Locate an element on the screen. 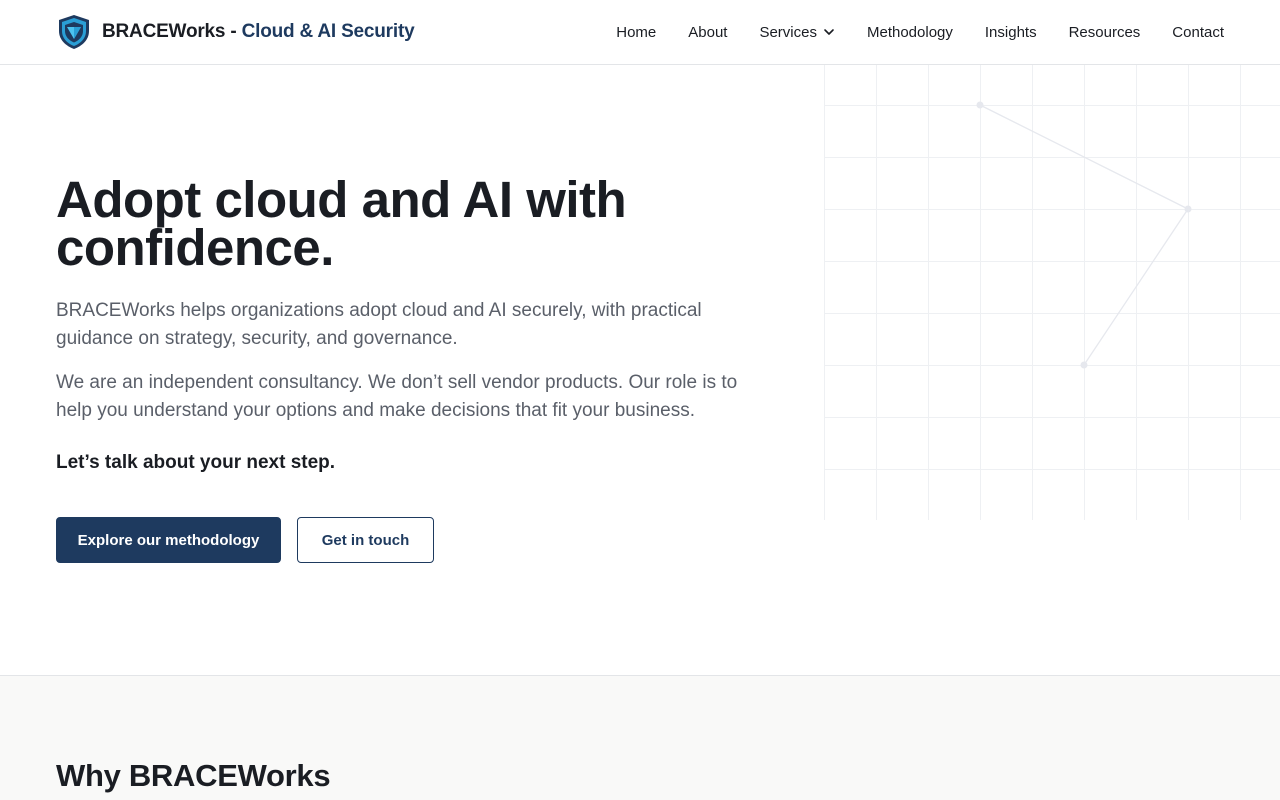  brand-name: BRACEWorks is located at coordinates (164, 31).